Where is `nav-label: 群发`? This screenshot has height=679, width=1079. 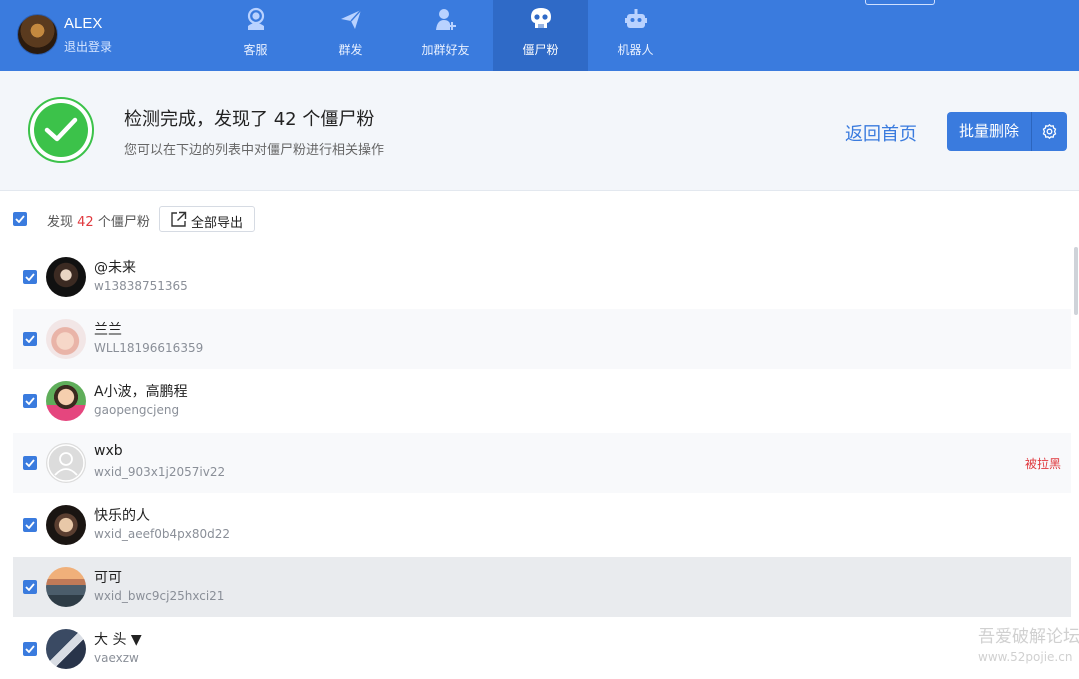
nav-label: 群发 is located at coordinates (350, 50).